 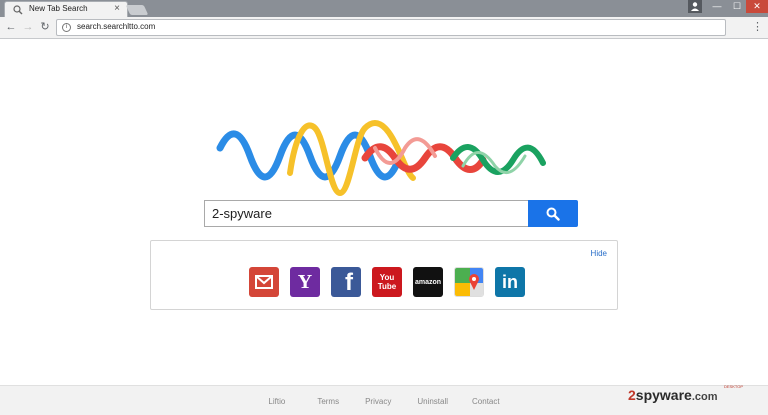 What do you see at coordinates (737, 6) in the screenshot?
I see `maximize-button: ☐` at bounding box center [737, 6].